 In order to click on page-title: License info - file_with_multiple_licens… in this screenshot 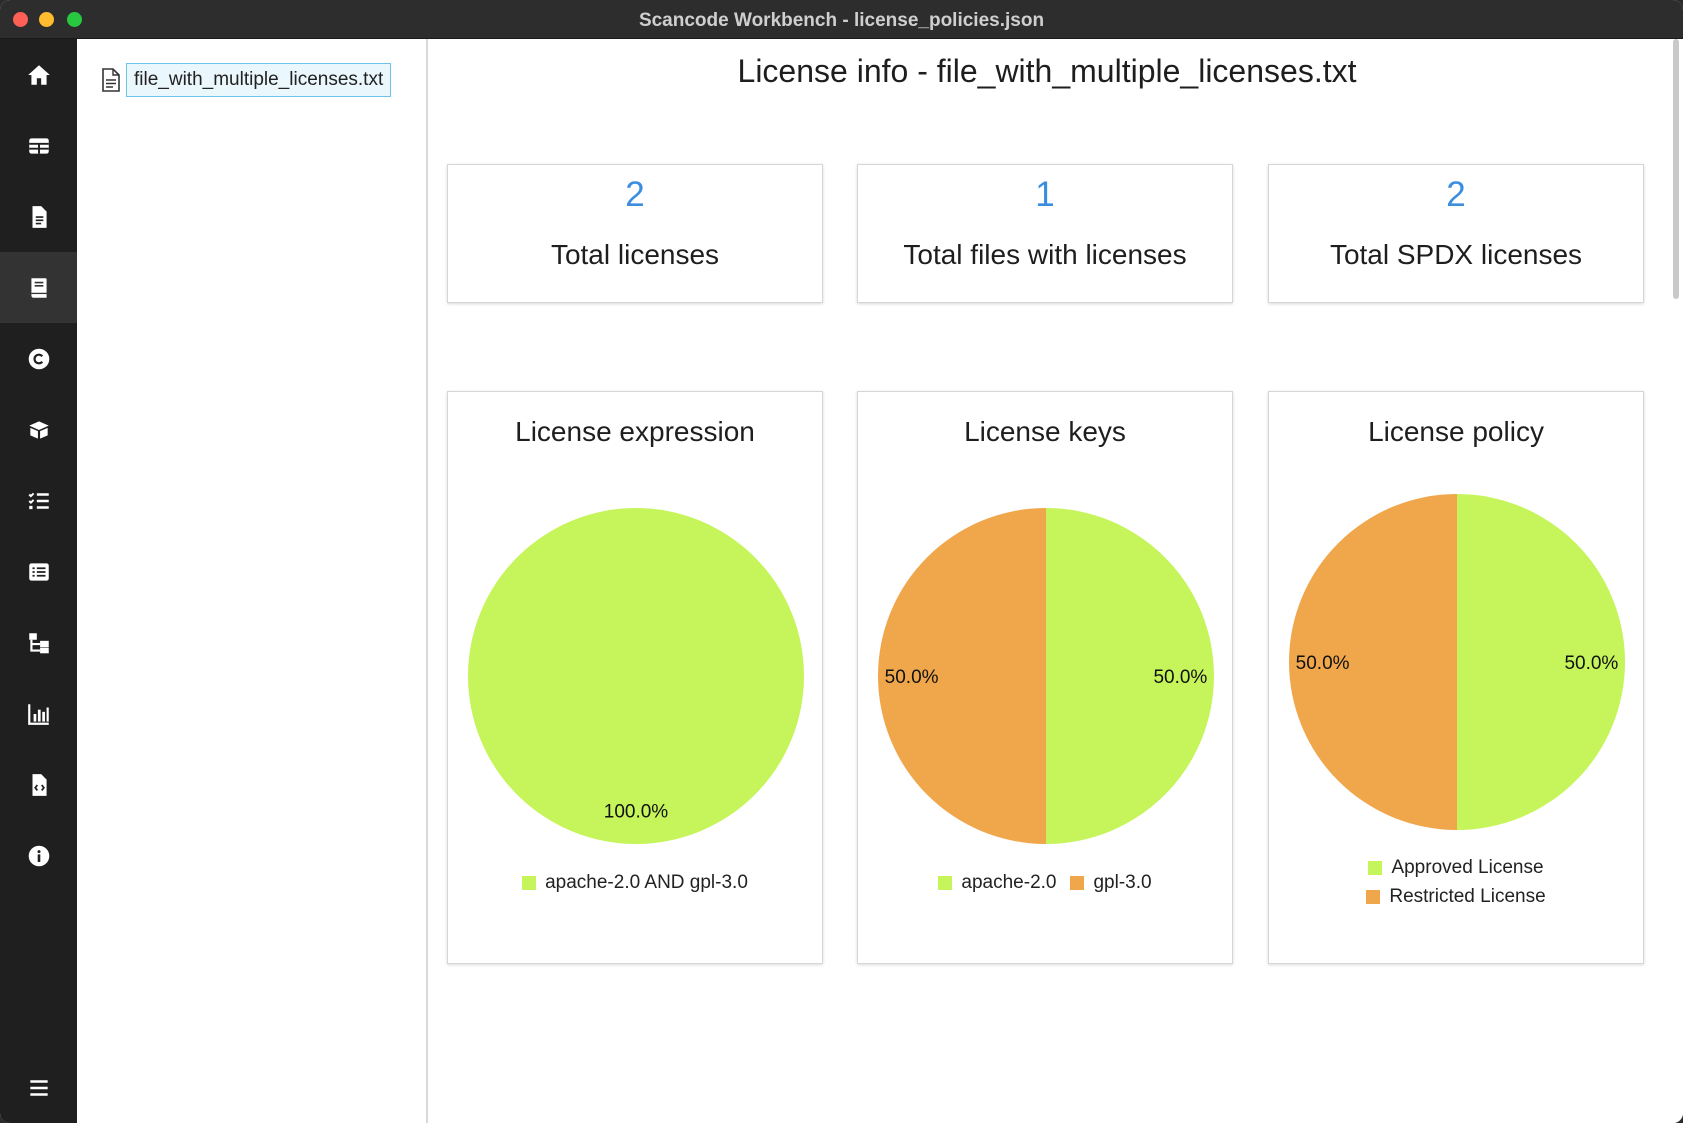, I will do `click(1047, 71)`.